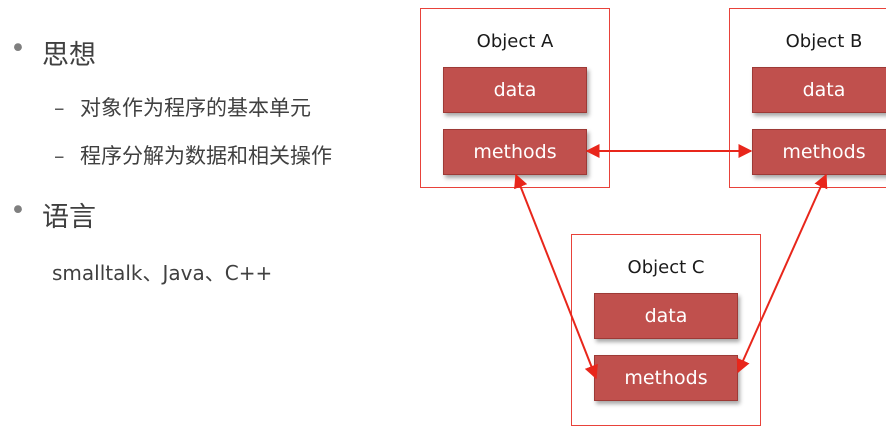 The image size is (886, 426). Describe the element at coordinates (819, 152) in the screenshot. I see `object-b-methods-field: methods` at that location.